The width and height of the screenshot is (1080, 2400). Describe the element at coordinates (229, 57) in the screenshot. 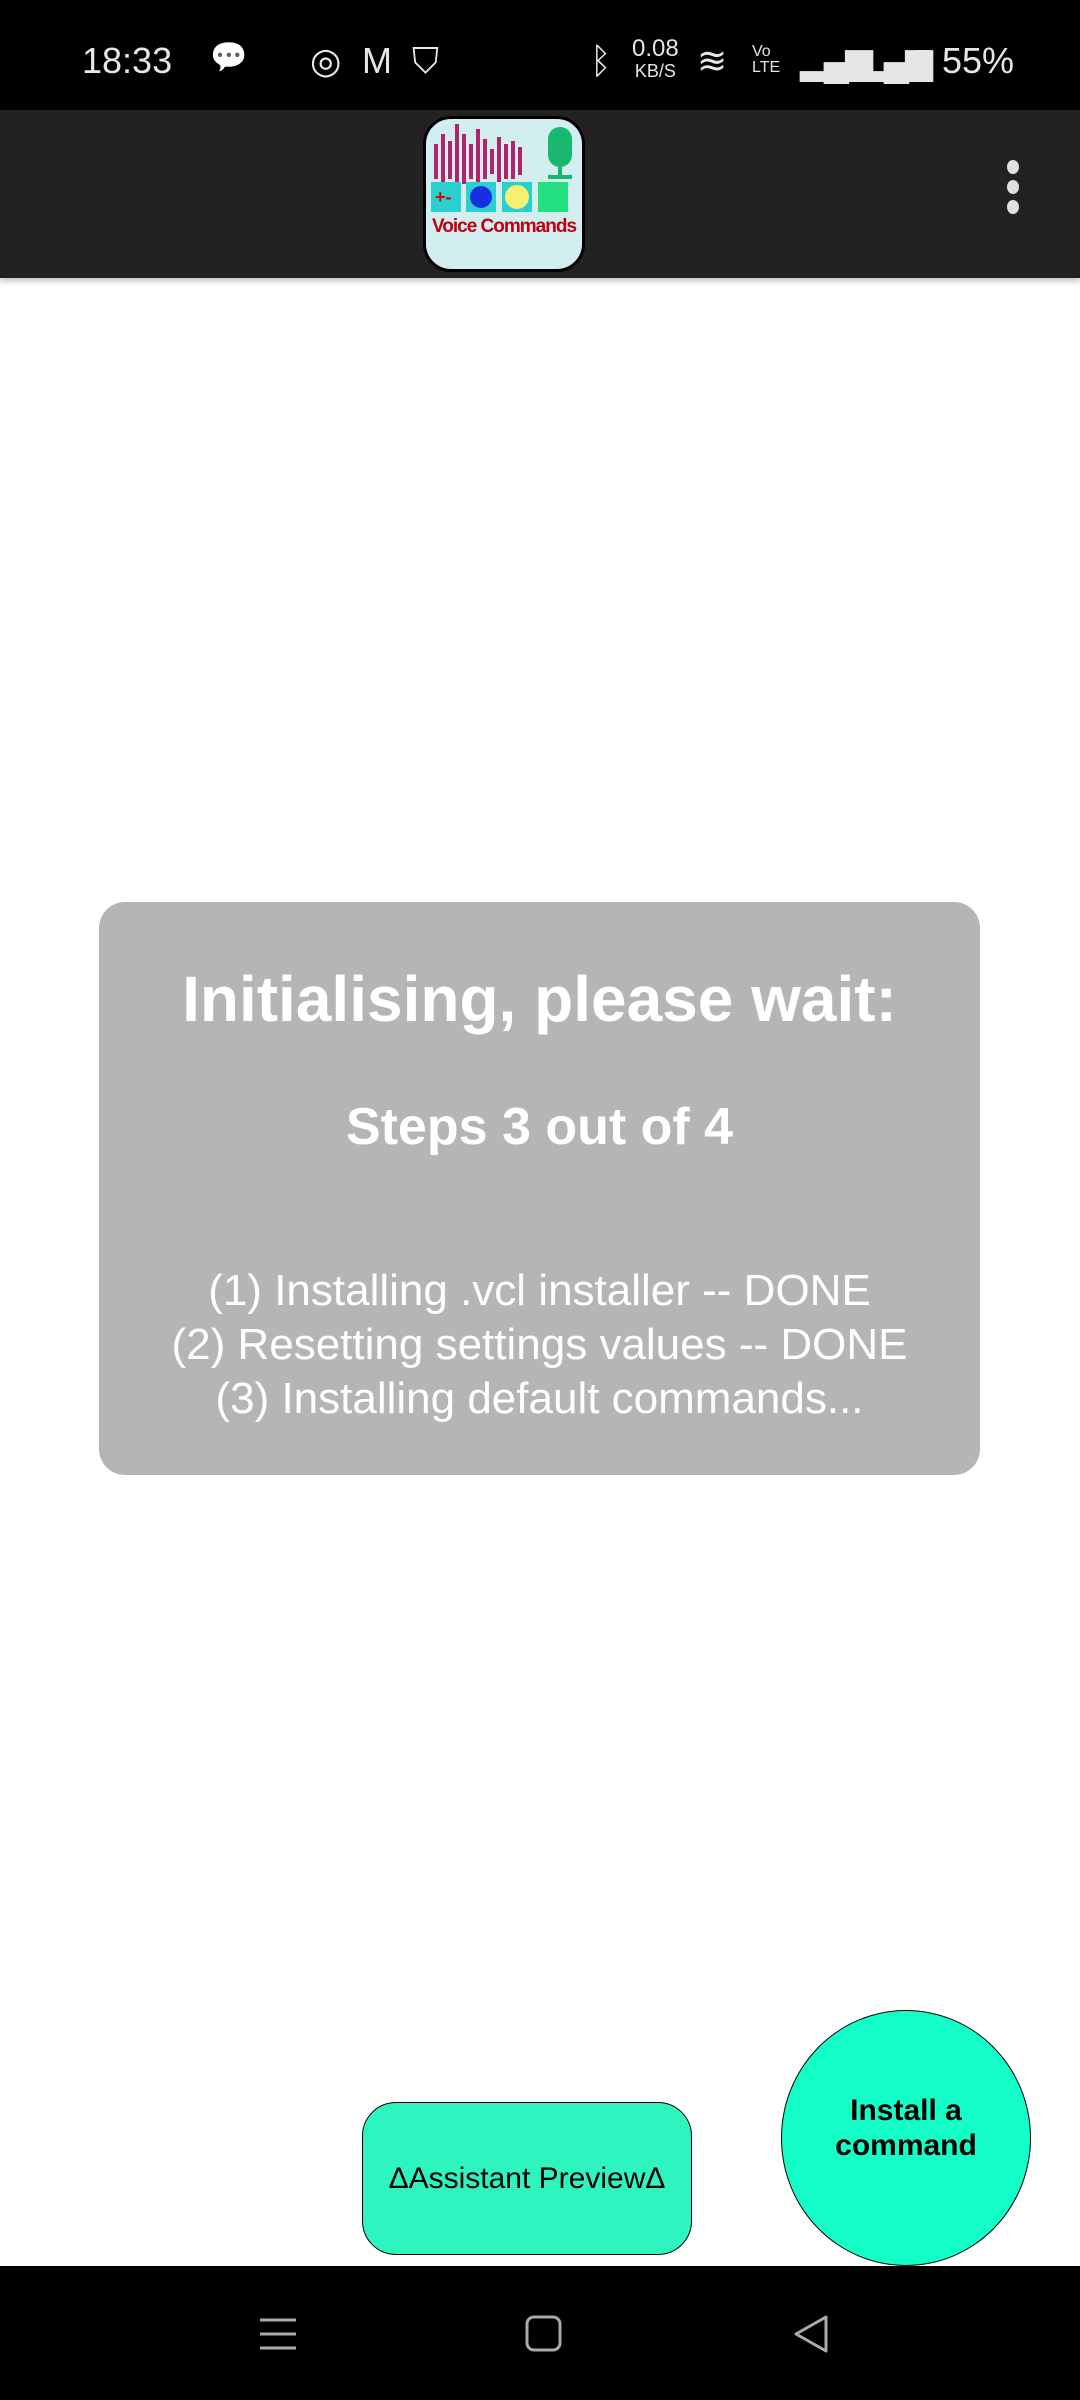

I see `chat-bubble-icon: 💬` at that location.